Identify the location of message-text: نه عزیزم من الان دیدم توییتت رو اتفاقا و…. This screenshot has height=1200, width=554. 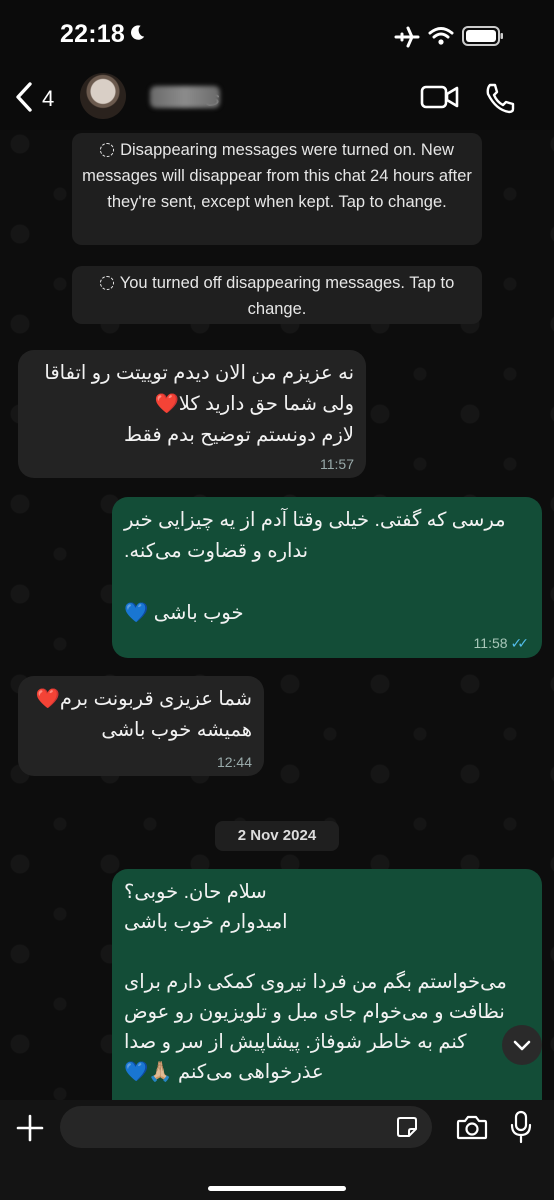
(199, 404).